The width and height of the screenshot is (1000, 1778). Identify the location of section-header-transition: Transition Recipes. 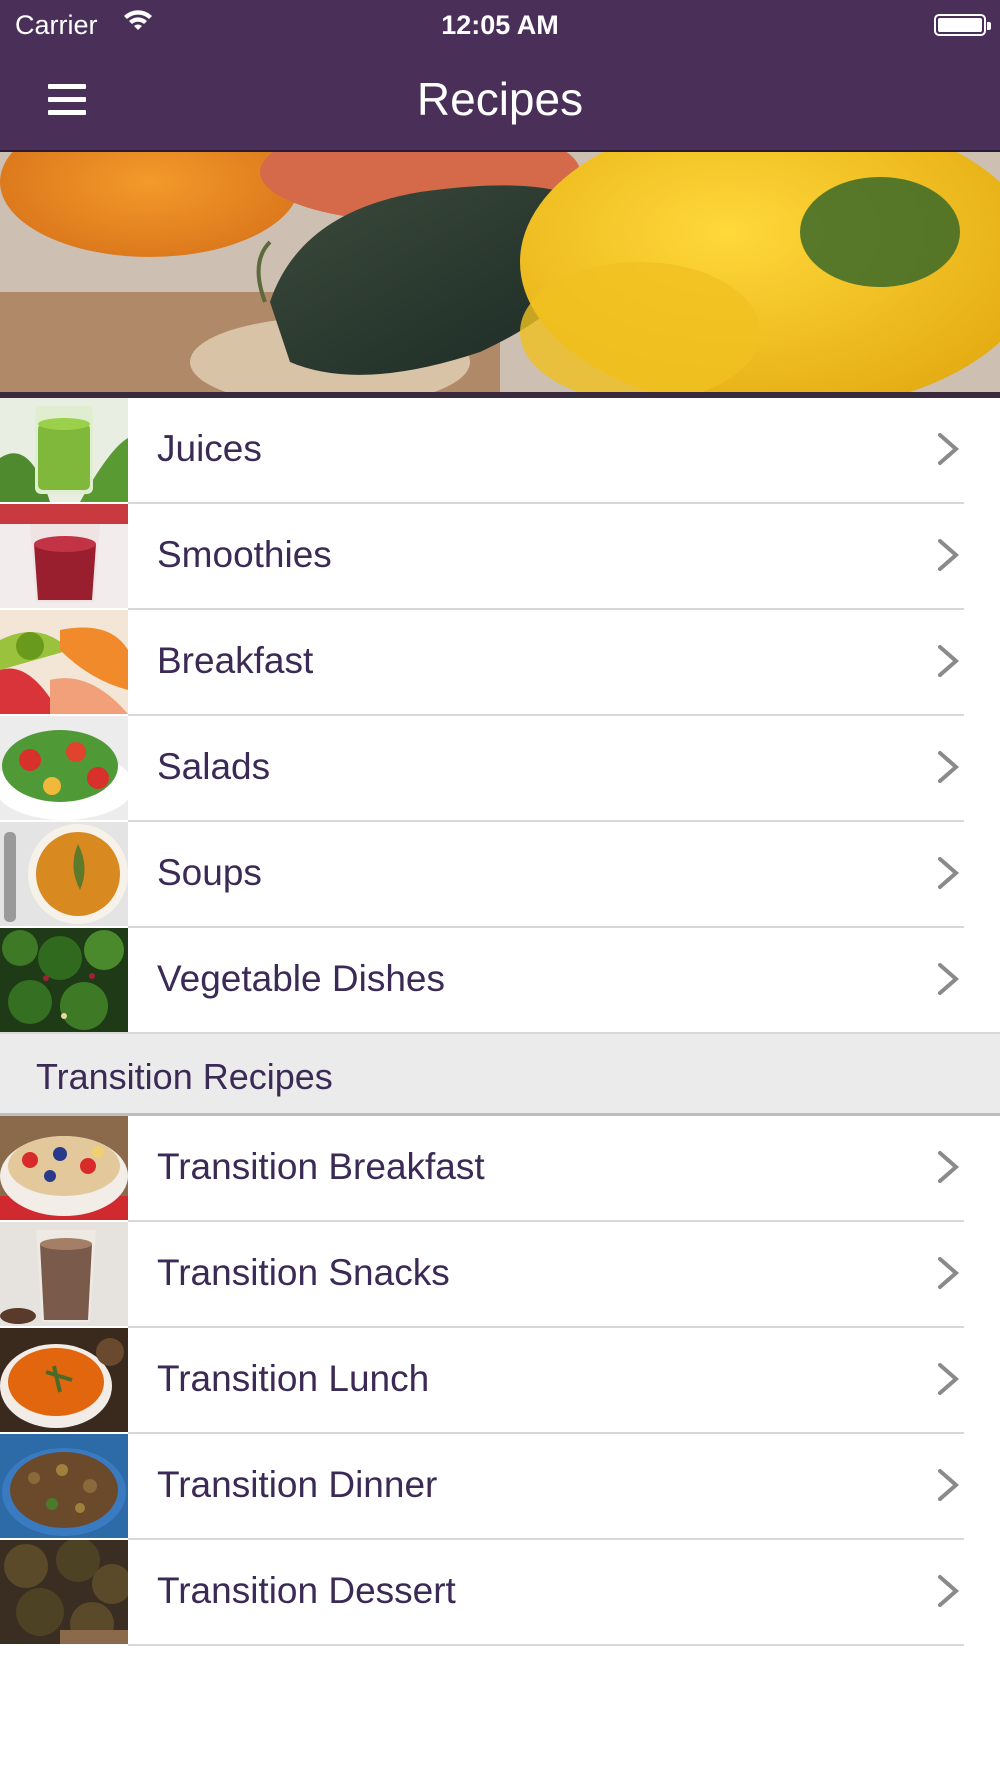
(500, 1075).